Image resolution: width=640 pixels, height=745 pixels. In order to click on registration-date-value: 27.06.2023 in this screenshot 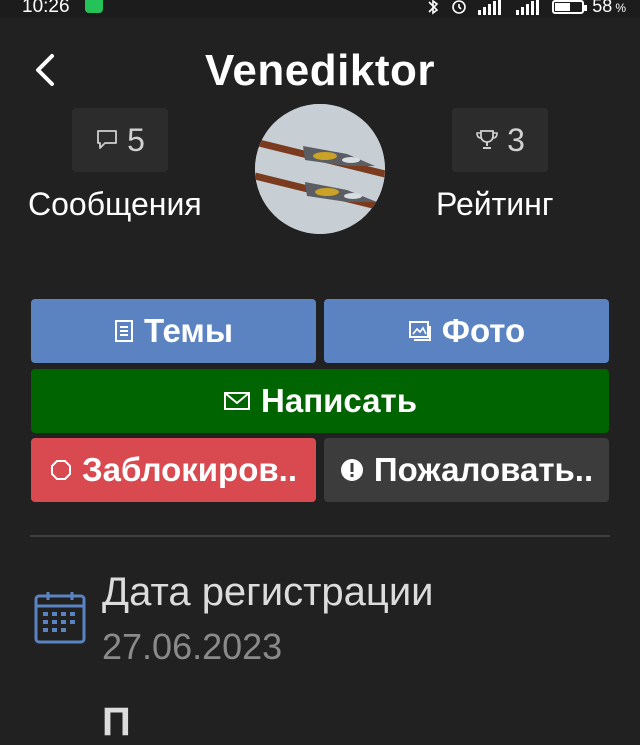, I will do `click(192, 646)`.